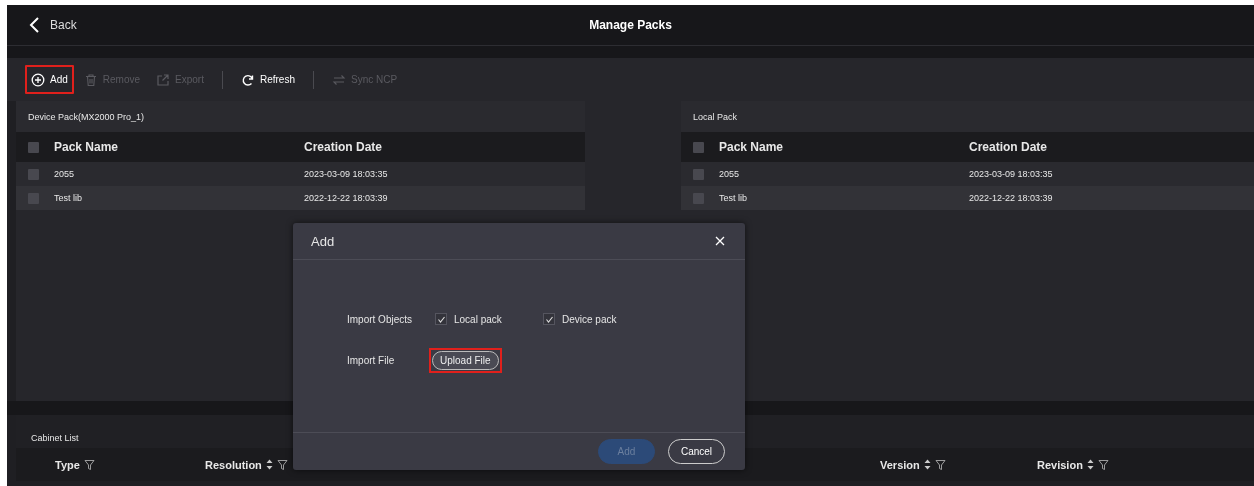 The image size is (1254, 486). I want to click on panel-title: Local Pack, so click(715, 116).